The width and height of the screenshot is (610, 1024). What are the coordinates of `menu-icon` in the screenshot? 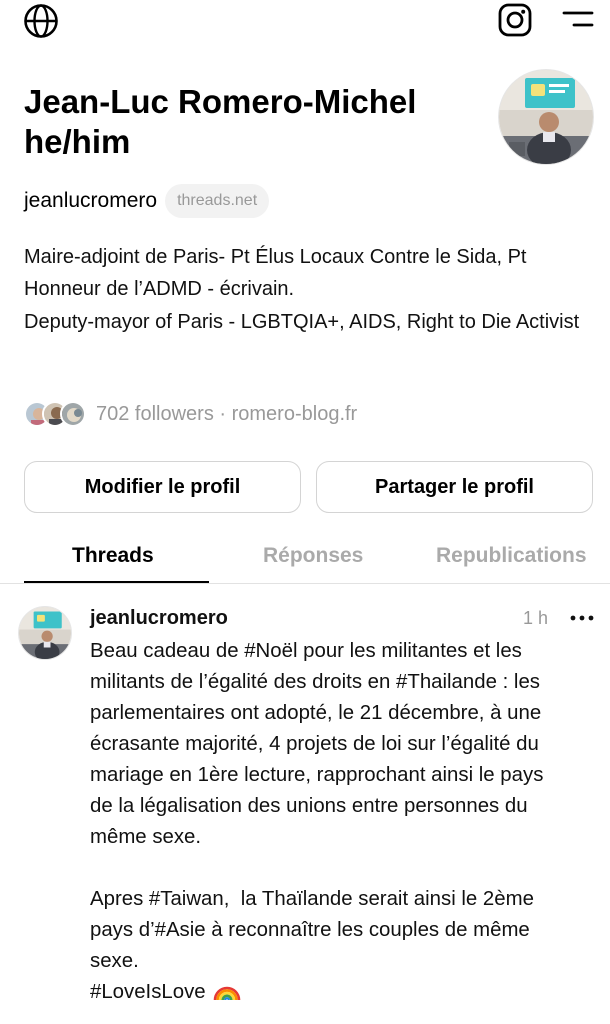 It's located at (578, 20).